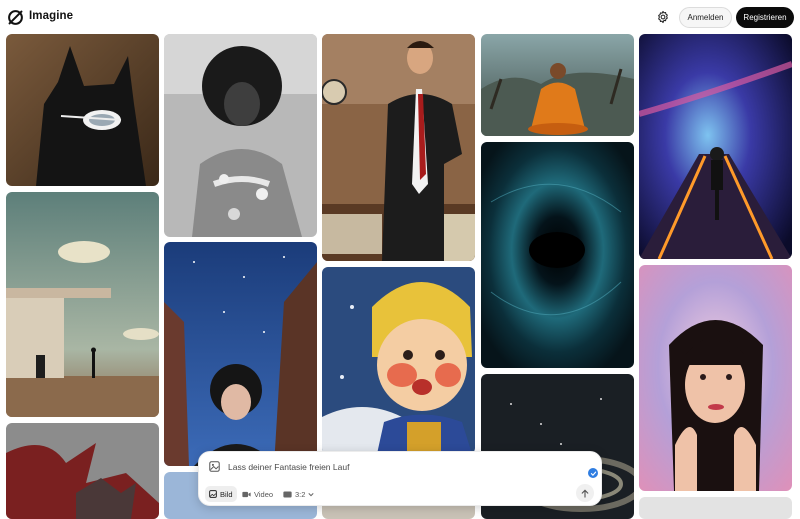 The height and width of the screenshot is (519, 800). Describe the element at coordinates (705, 17) in the screenshot. I see `login-button: Anmelden` at that location.